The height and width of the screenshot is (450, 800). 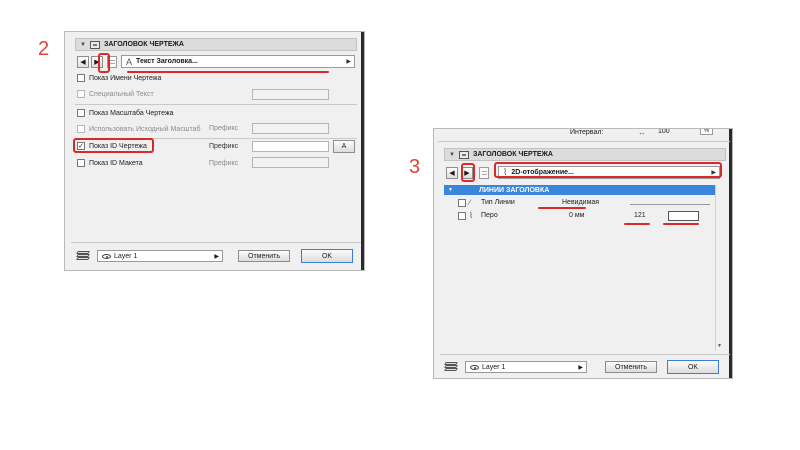 I want to click on special-text-checkbox, so click(x=81, y=94).